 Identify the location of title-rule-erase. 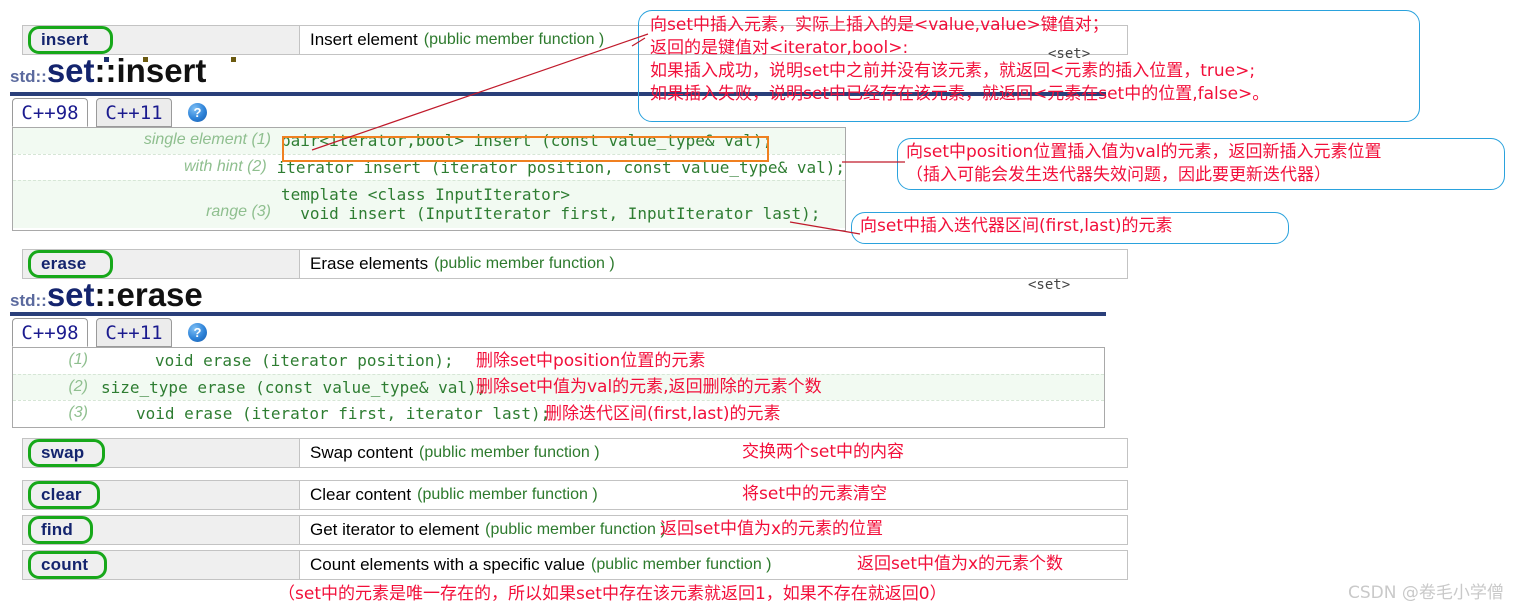
(558, 314).